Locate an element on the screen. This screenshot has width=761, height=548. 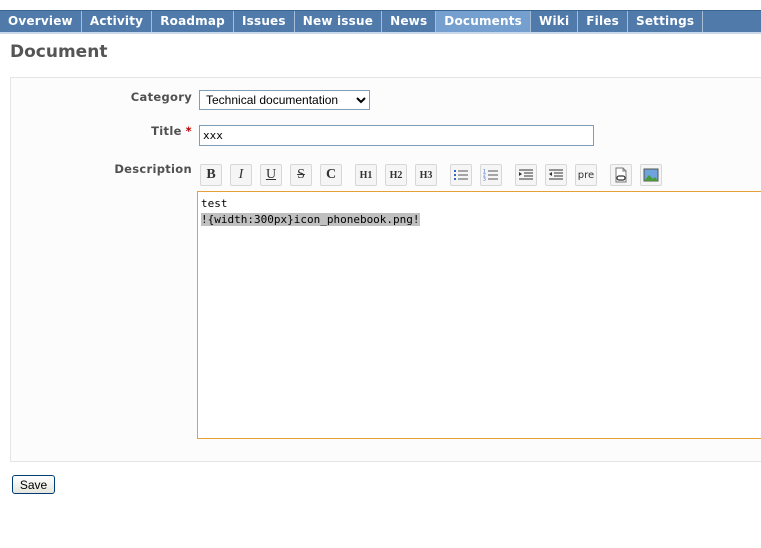
strikethrough-icon: S is located at coordinates (301, 175).